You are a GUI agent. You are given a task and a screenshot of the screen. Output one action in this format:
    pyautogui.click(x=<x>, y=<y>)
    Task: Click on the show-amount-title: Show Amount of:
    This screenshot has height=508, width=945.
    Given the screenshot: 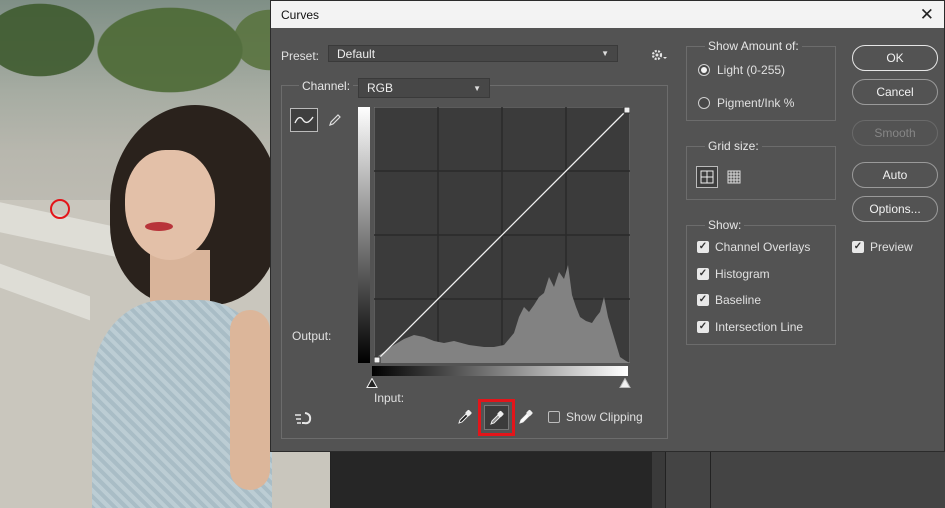 What is the action you would take?
    pyautogui.click(x=753, y=46)
    